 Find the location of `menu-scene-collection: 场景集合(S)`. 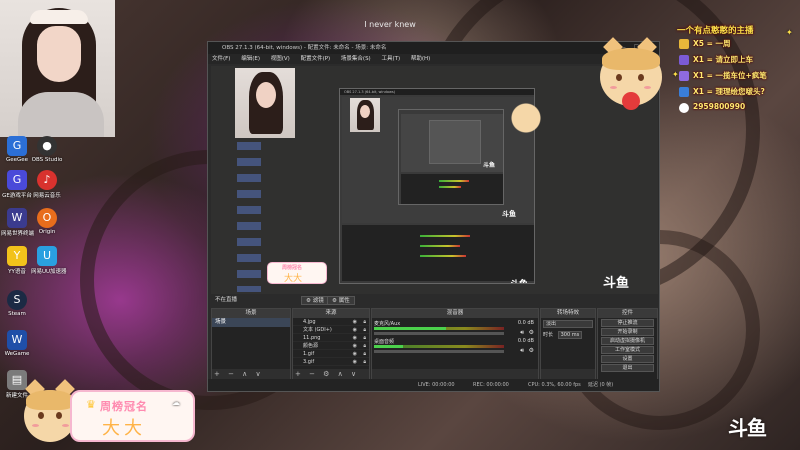

menu-scene-collection: 场景集合(S) is located at coordinates (356, 59).